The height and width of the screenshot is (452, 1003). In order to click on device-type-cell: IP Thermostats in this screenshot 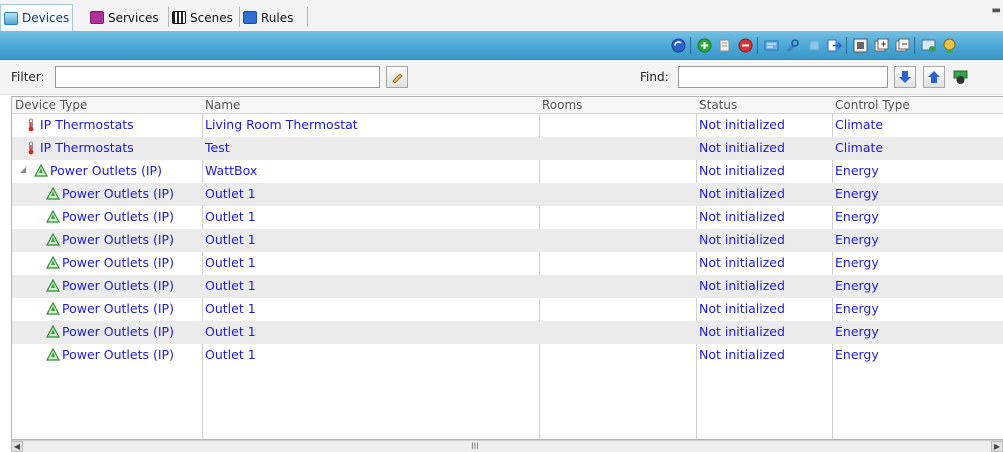, I will do `click(87, 147)`.